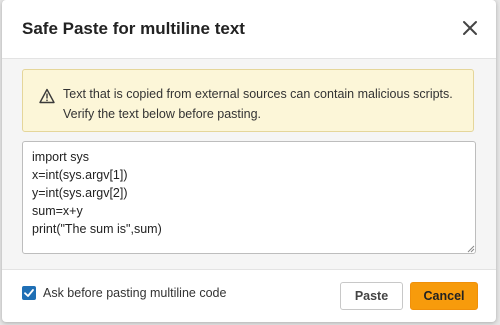 The height and width of the screenshot is (325, 500). Describe the element at coordinates (444, 296) in the screenshot. I see `cancel-button: Cancel` at that location.